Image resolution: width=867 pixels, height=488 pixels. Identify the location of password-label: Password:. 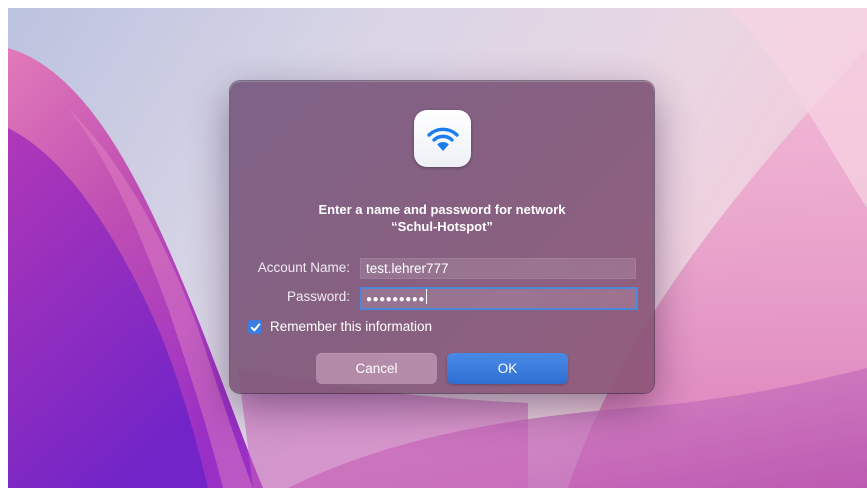
(318, 296).